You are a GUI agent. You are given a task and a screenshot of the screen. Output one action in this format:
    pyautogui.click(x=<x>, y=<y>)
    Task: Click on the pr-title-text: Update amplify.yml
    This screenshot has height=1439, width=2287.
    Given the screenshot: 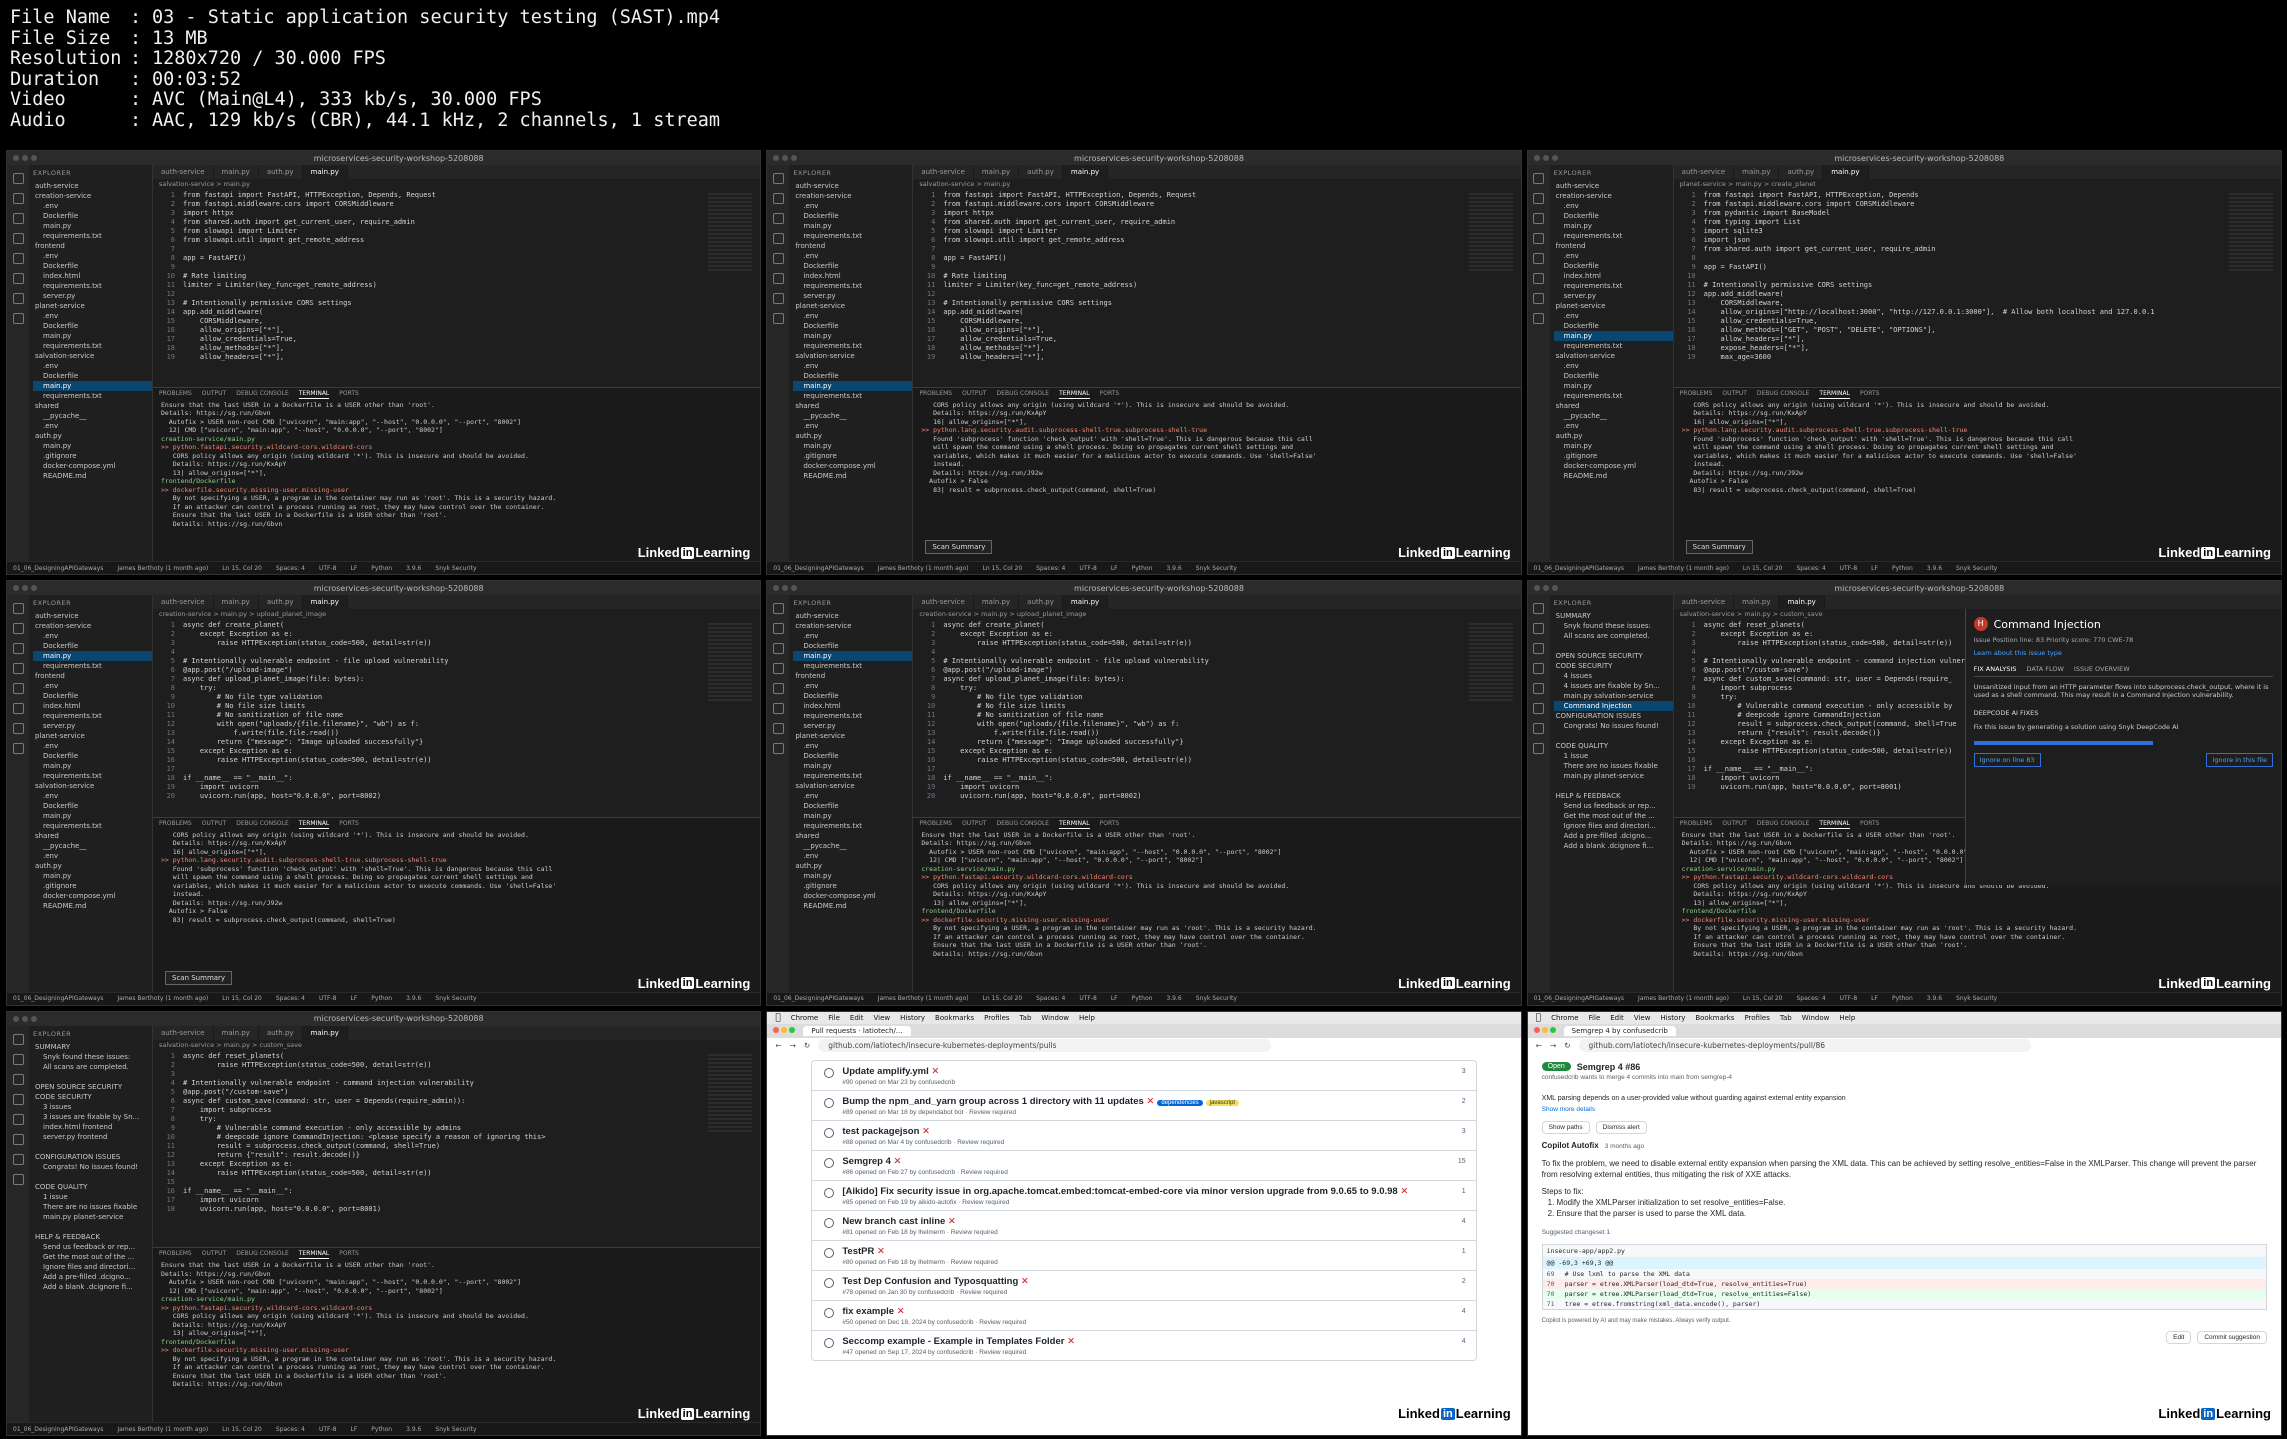 What is the action you would take?
    pyautogui.click(x=885, y=1071)
    